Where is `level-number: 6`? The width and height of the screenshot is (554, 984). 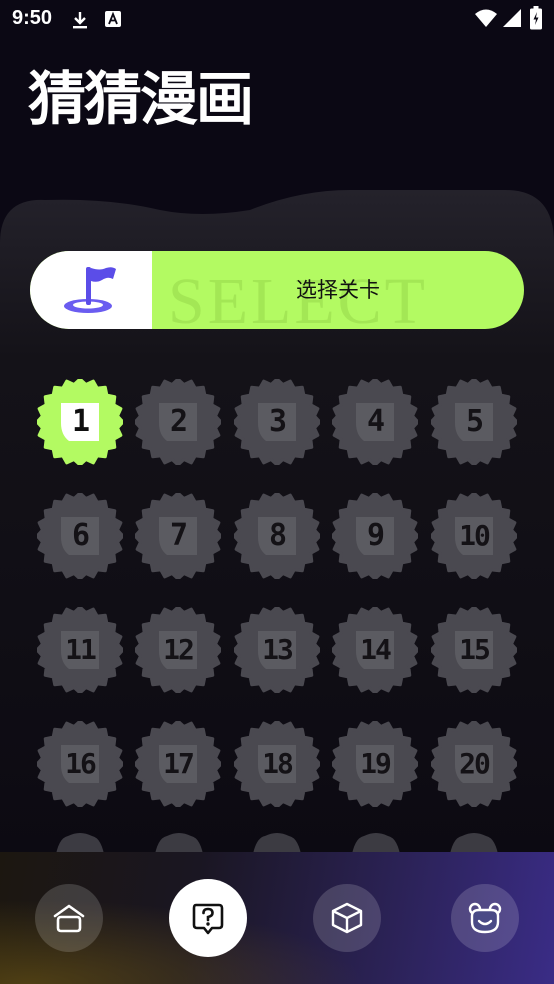 level-number: 6 is located at coordinates (80, 535).